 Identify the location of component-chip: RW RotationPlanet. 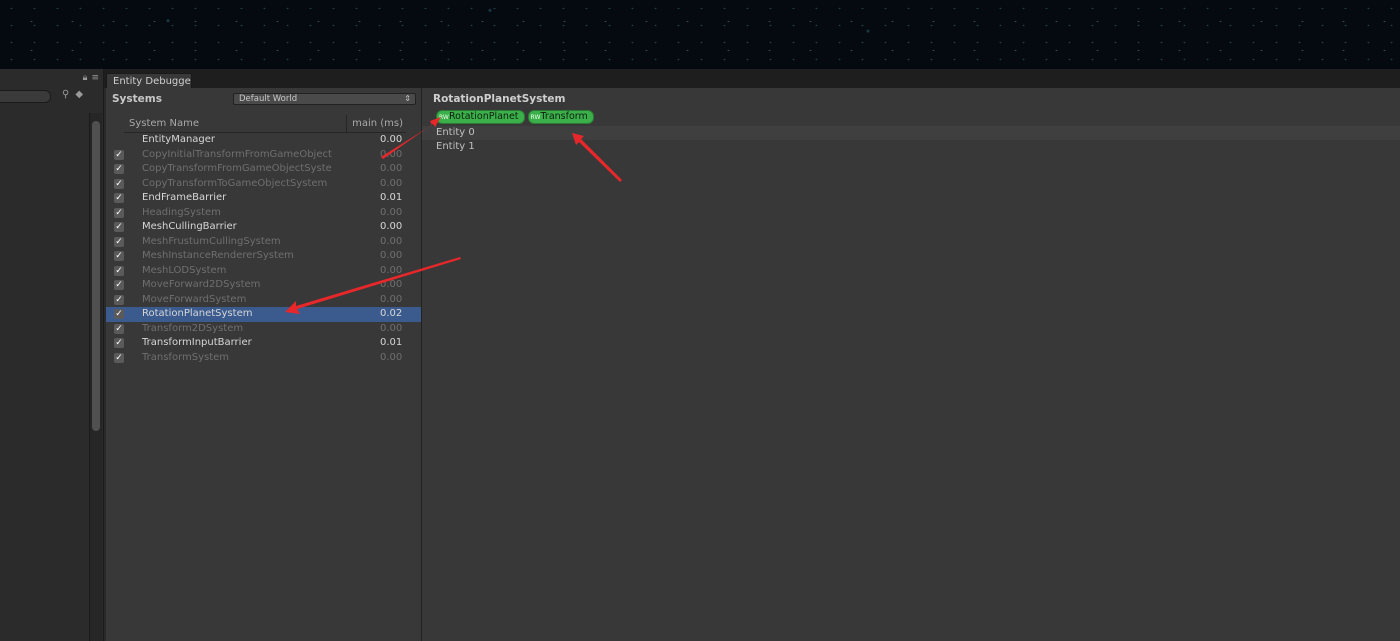
(480, 117).